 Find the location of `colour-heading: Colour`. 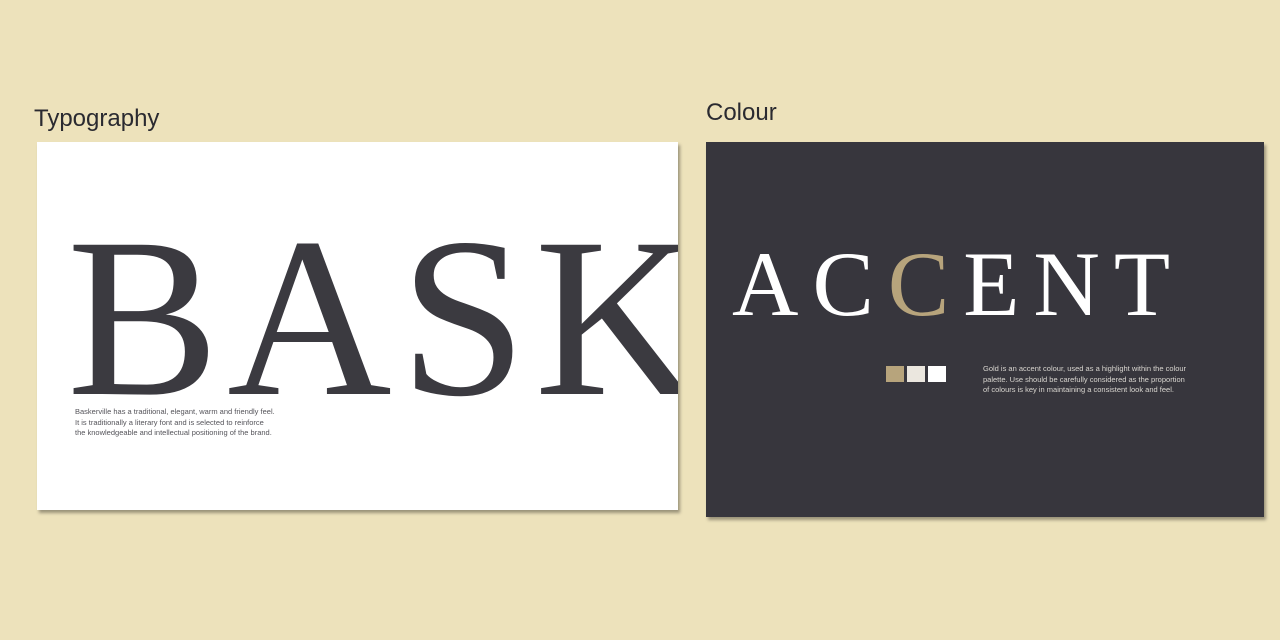

colour-heading: Colour is located at coordinates (741, 112).